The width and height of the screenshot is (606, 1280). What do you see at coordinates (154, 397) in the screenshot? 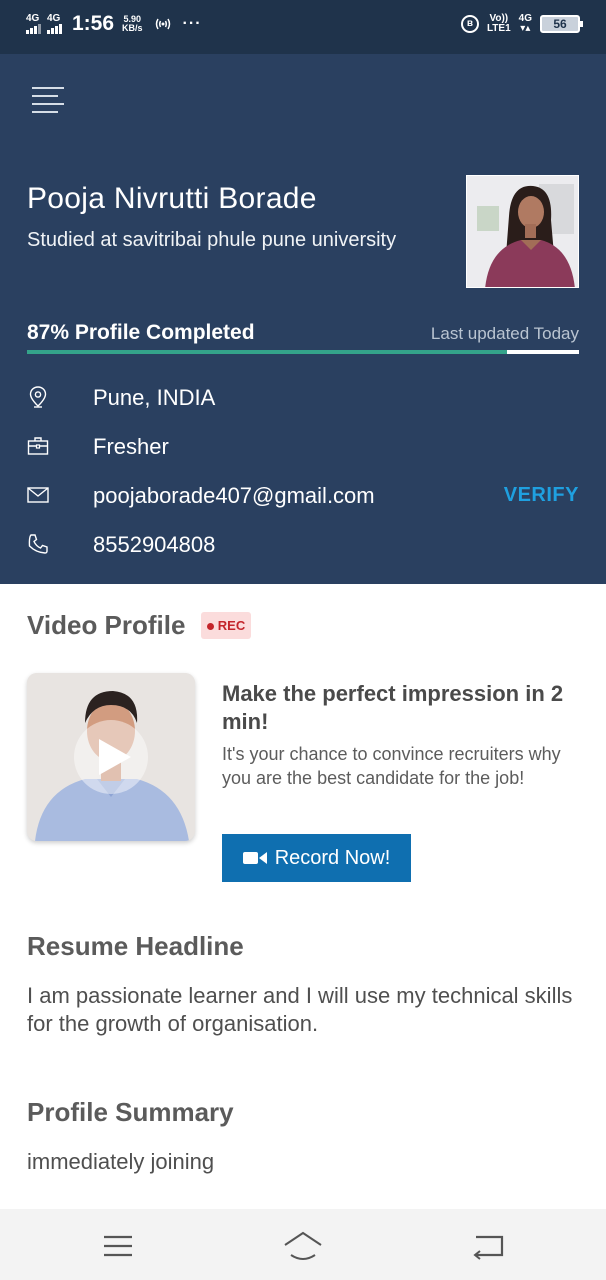
I see `location-text: Pune, INDIA` at bounding box center [154, 397].